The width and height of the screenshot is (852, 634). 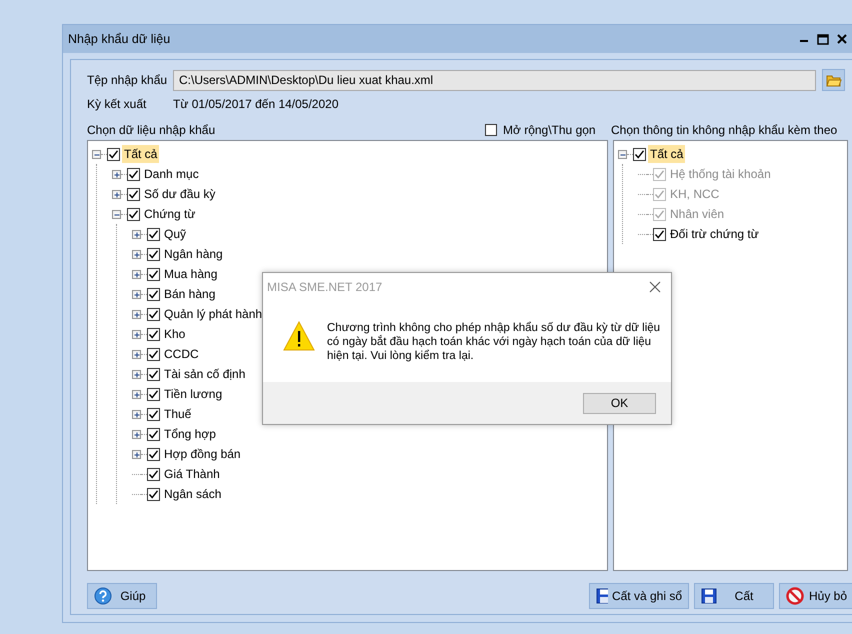 I want to click on tree-item: Ngân sách, so click(x=193, y=494).